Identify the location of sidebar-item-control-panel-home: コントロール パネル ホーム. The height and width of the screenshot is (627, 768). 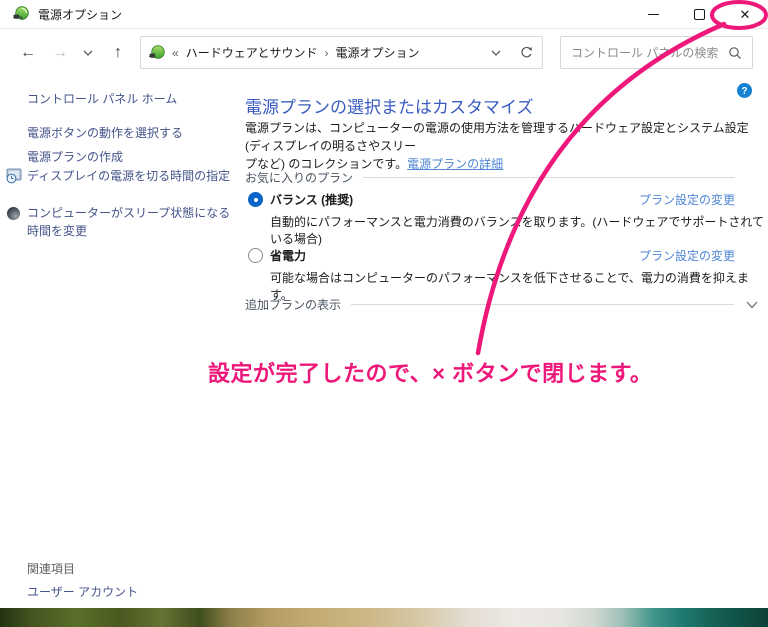
(102, 98).